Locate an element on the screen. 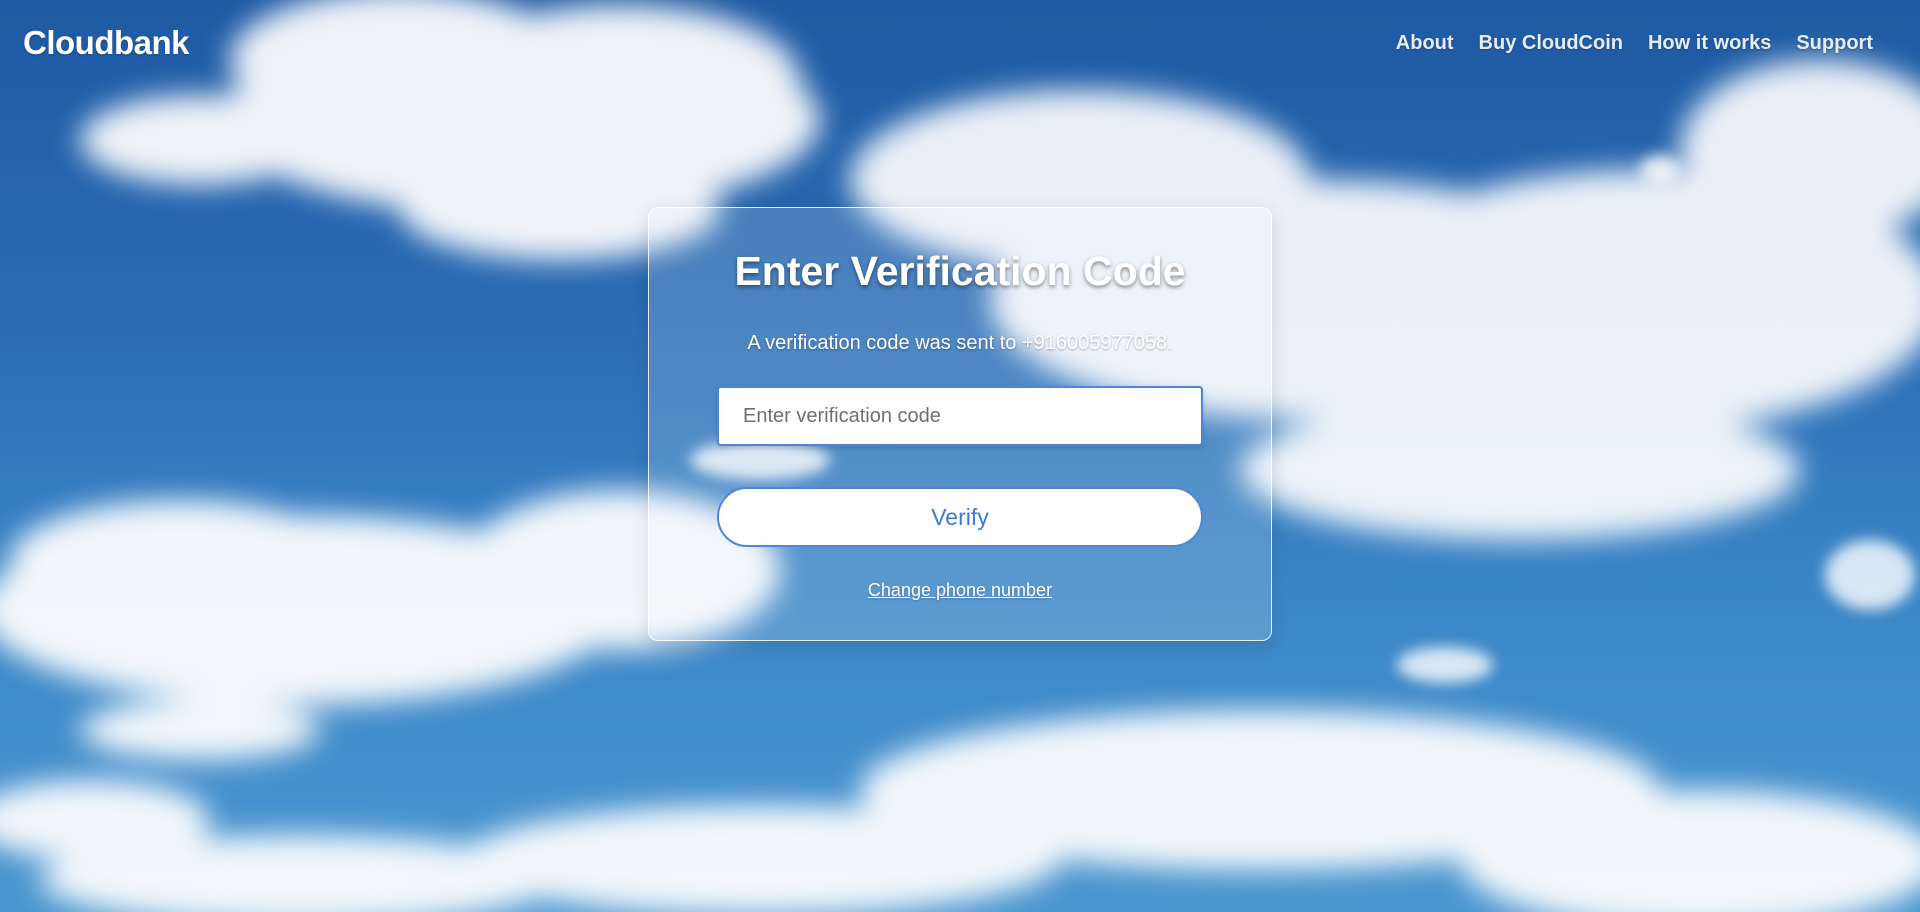 The width and height of the screenshot is (1920, 912). nav-link-buy-cloudcoin: Buy CloudCoin is located at coordinates (1551, 43).